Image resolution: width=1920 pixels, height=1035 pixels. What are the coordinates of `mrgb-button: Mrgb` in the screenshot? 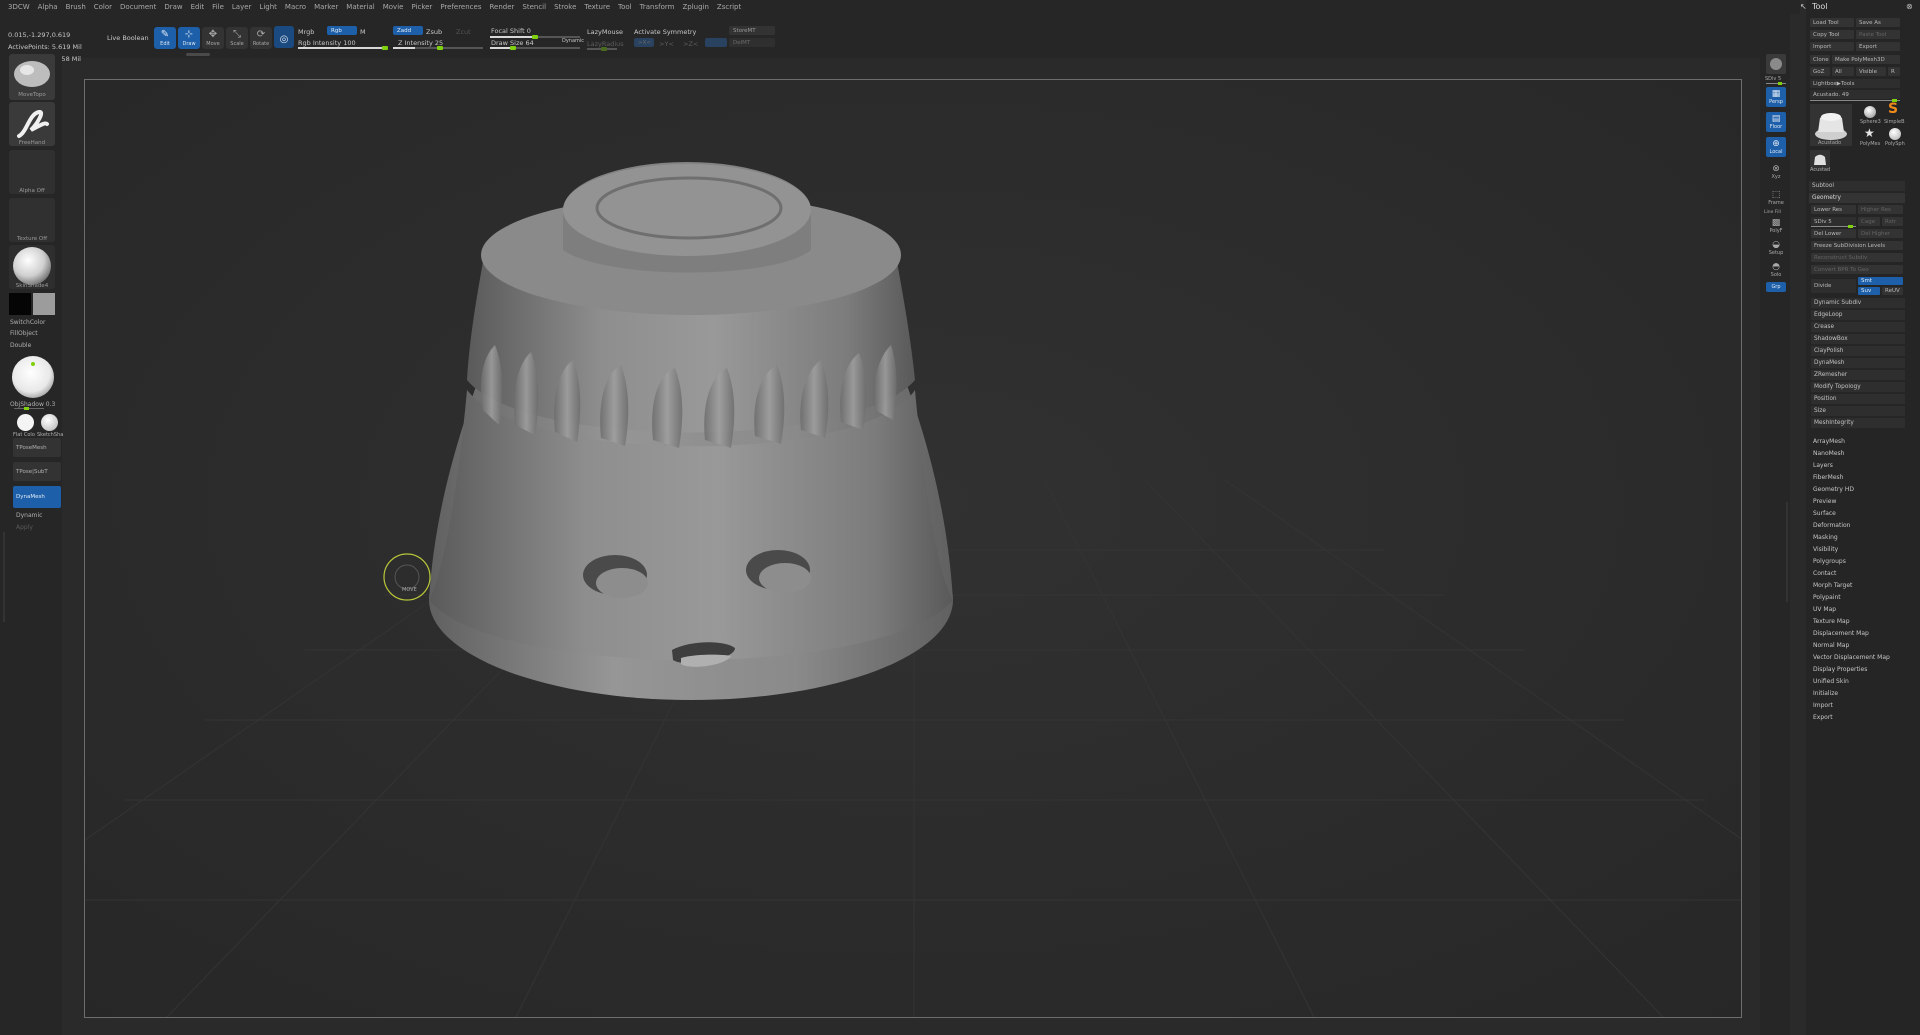 It's located at (306, 32).